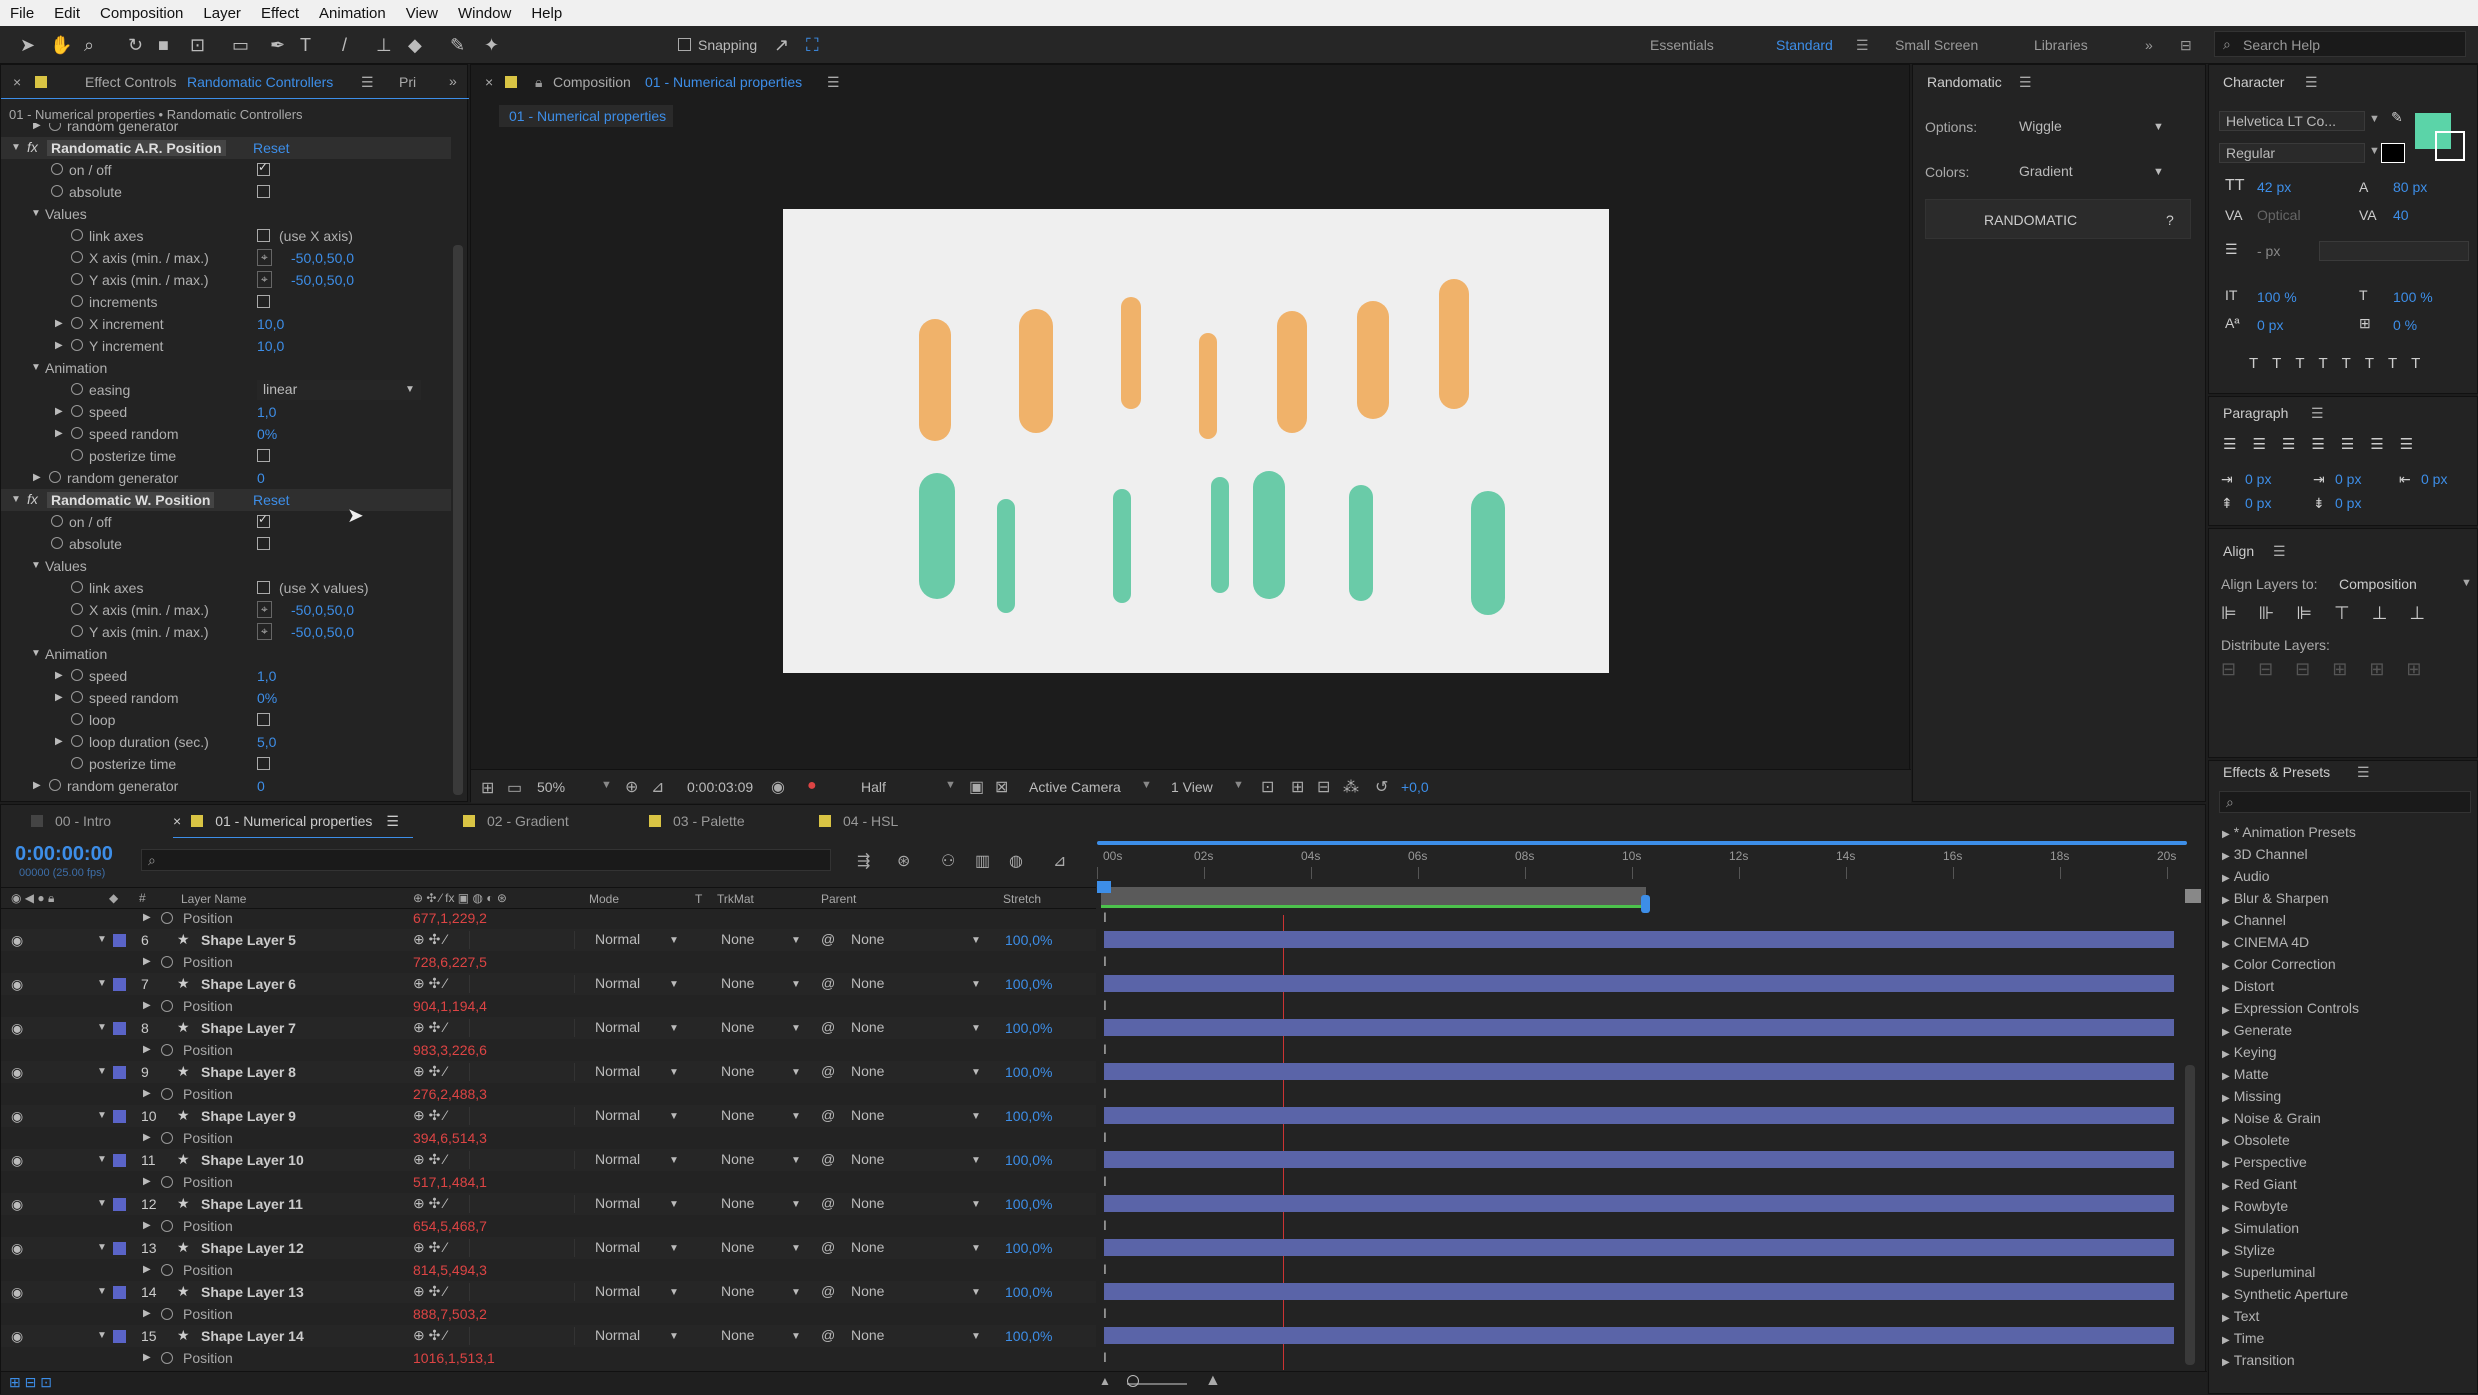 The image size is (2478, 1395). What do you see at coordinates (2292, 153) in the screenshot?
I see `font-style-dropdown: Regular` at bounding box center [2292, 153].